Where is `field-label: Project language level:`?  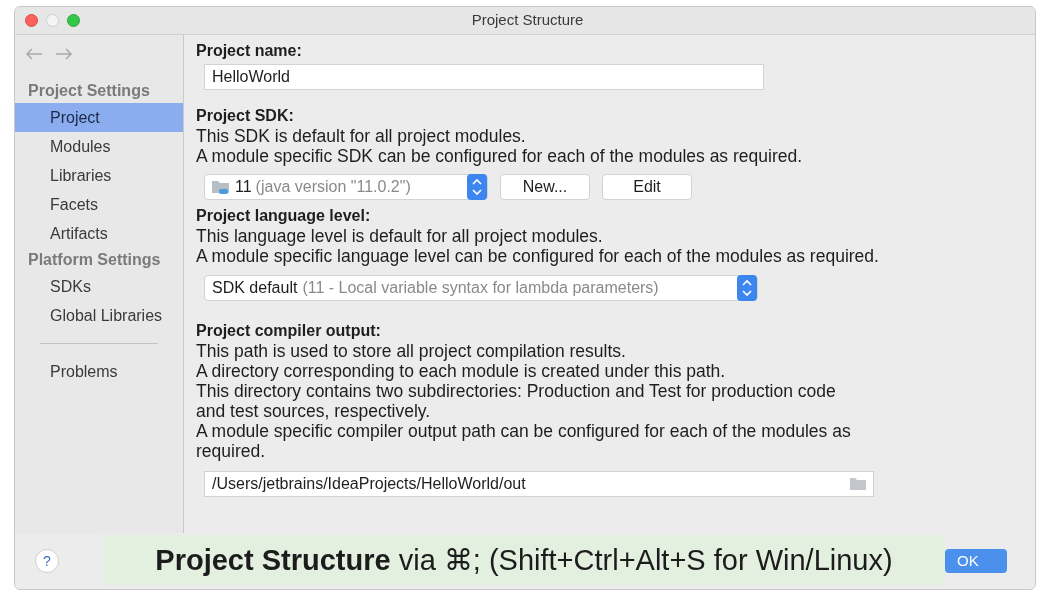
field-label: Project language level: is located at coordinates (284, 216).